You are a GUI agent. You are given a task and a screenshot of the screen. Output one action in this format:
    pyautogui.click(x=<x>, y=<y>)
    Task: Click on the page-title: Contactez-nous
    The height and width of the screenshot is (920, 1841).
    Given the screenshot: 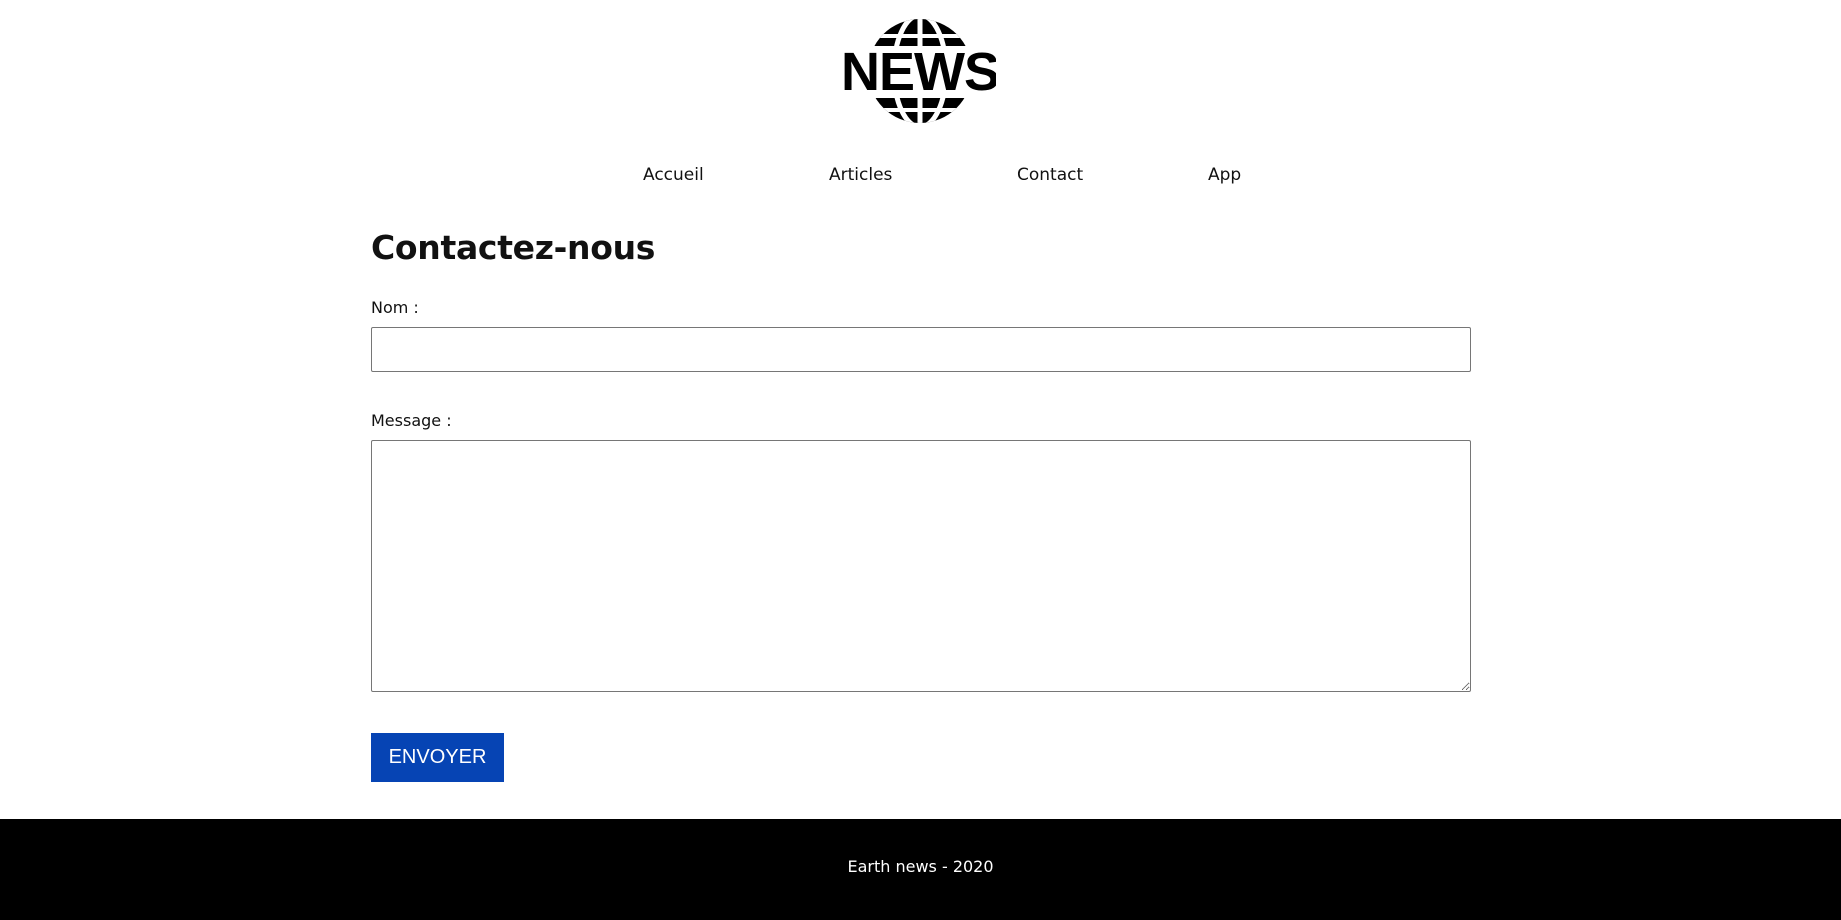 What is the action you would take?
    pyautogui.click(x=513, y=247)
    